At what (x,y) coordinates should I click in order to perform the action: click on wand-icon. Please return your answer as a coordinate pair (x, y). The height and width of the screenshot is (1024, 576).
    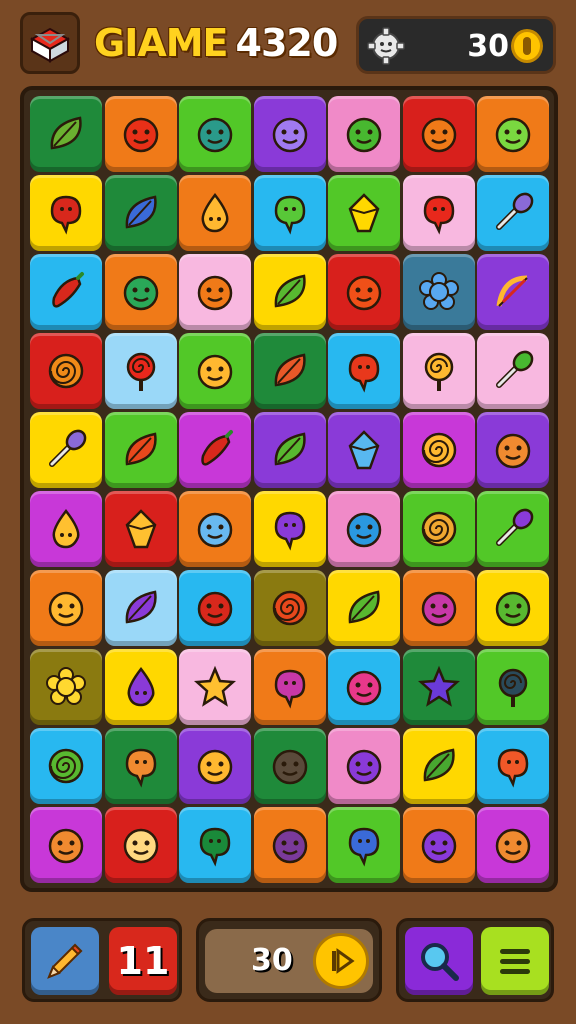
    Looking at the image, I should click on (515, 527).